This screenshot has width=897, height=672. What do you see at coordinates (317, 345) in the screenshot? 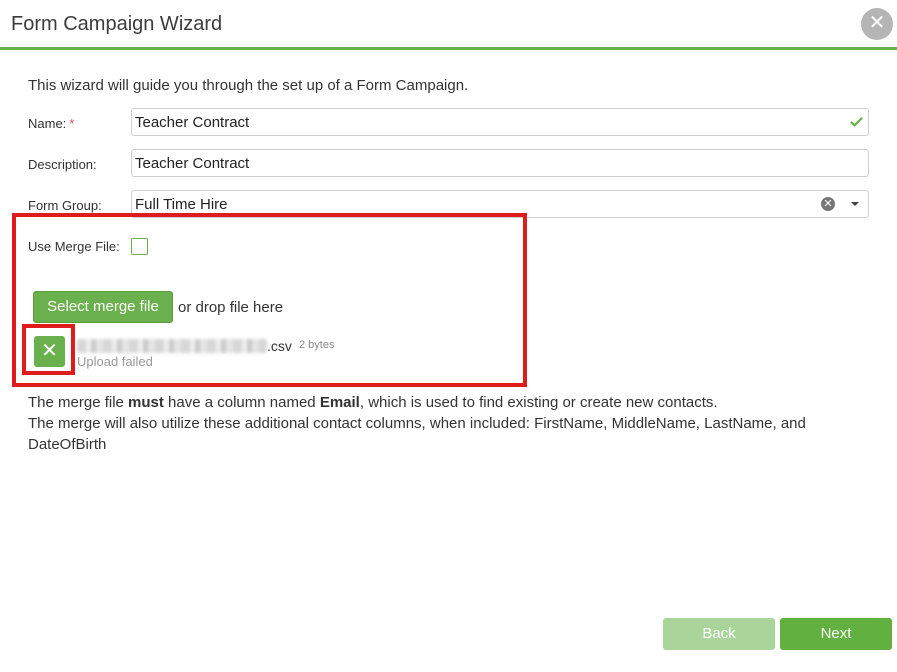
I see `file-size: 2 bytes` at bounding box center [317, 345].